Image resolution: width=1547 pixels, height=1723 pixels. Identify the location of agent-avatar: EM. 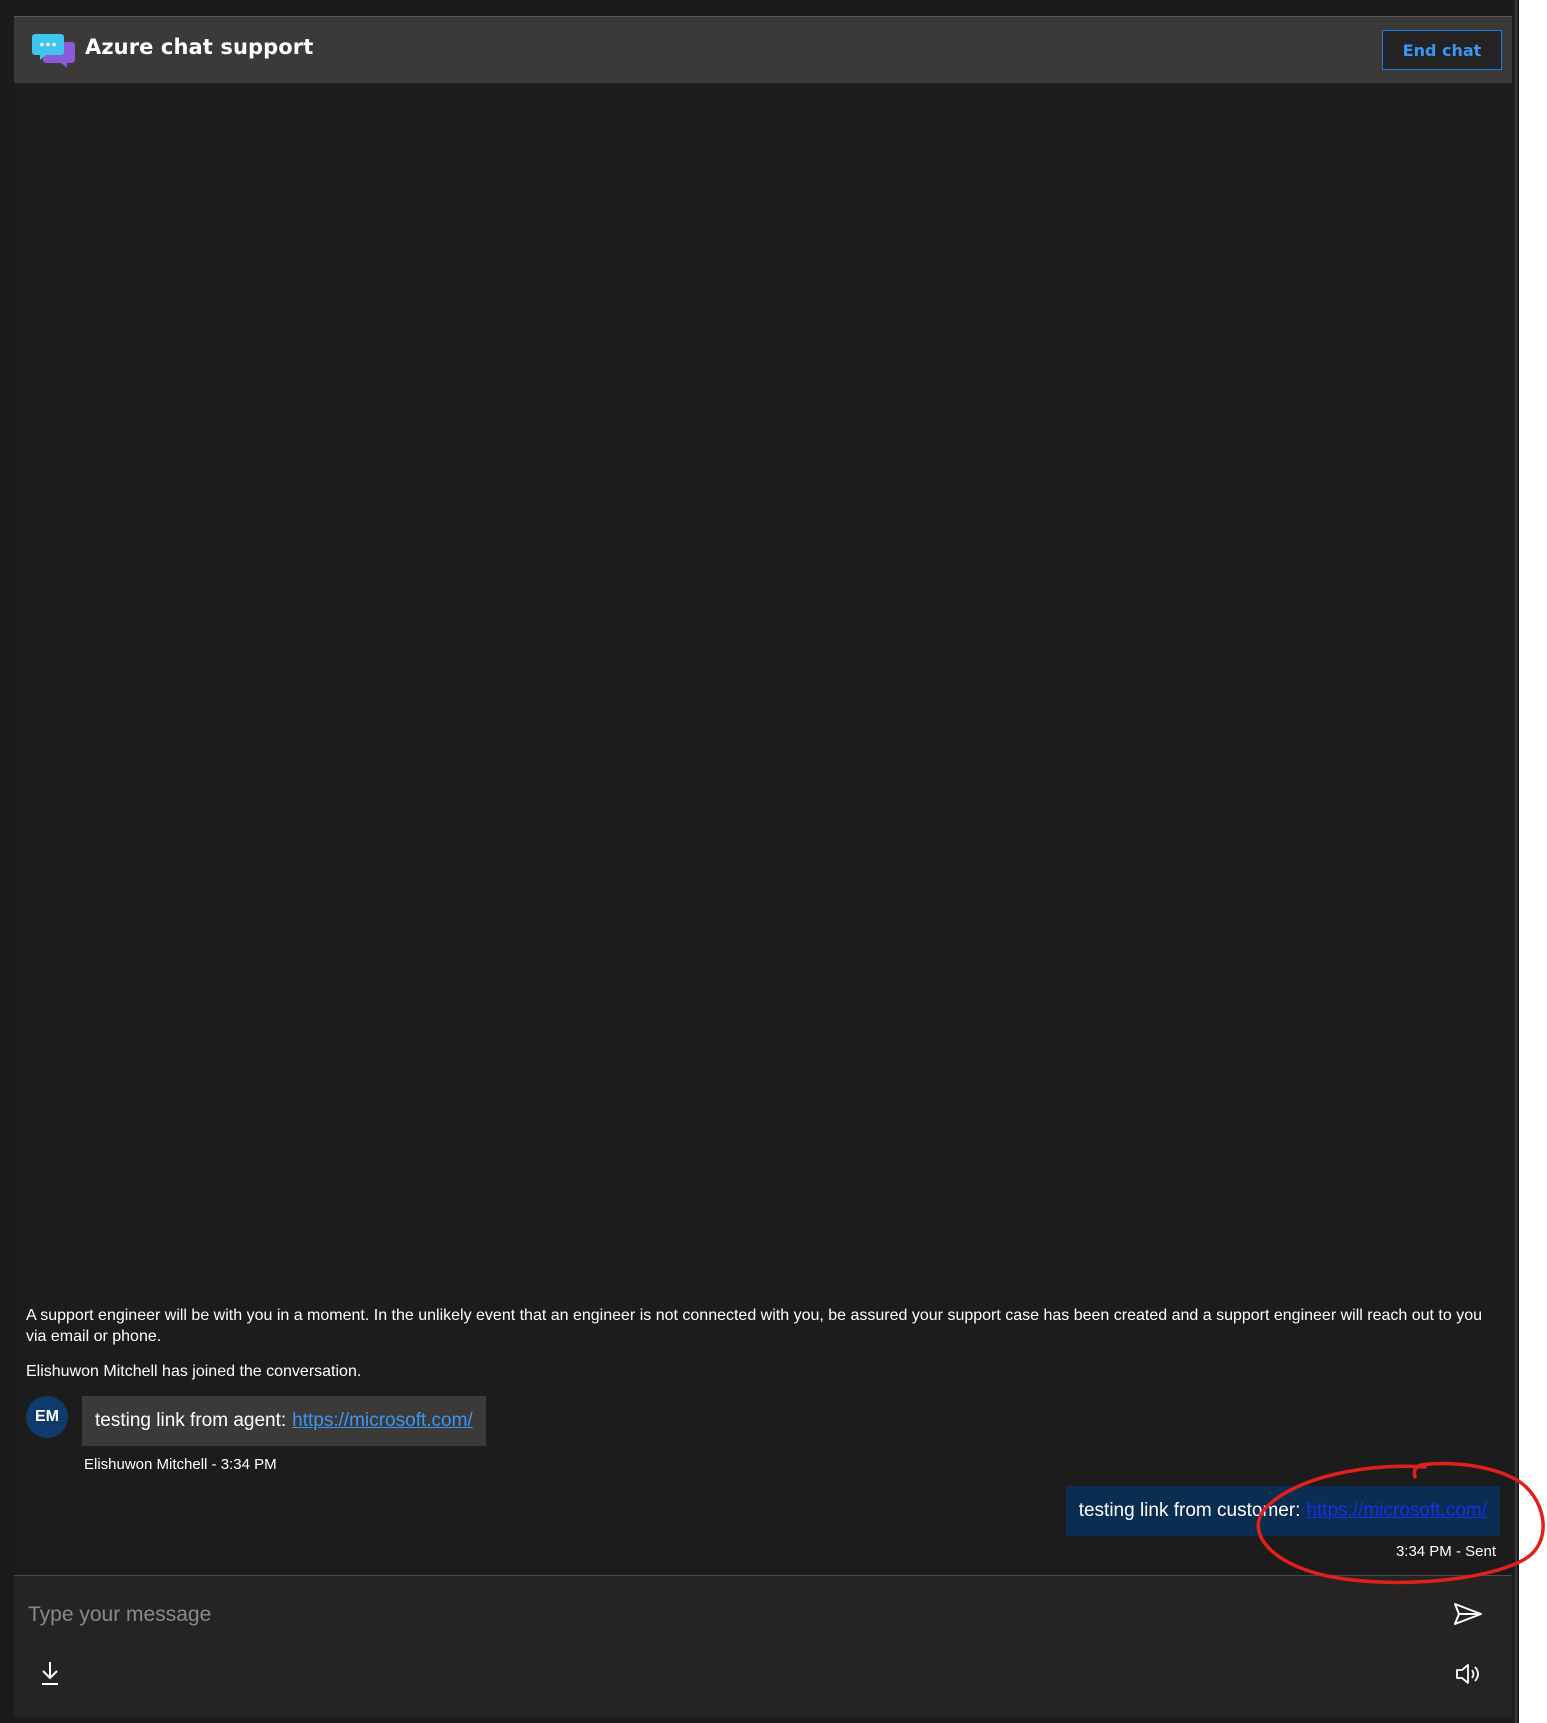
(47, 1417).